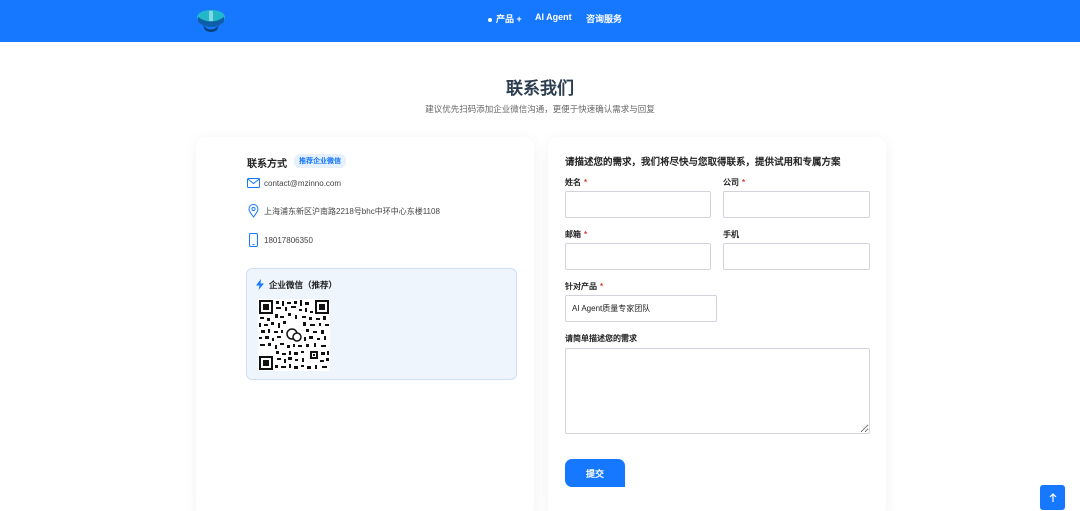  I want to click on arrow-up-icon, so click(1052, 497).